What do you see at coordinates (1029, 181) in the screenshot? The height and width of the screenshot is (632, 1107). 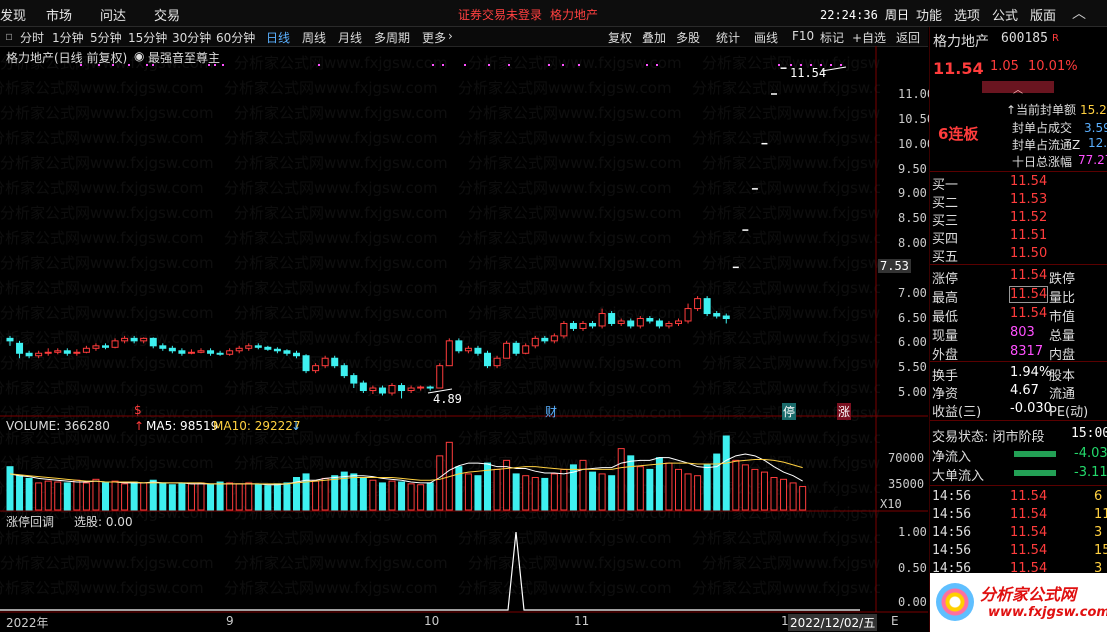 I see `bid-price: 11.54` at bounding box center [1029, 181].